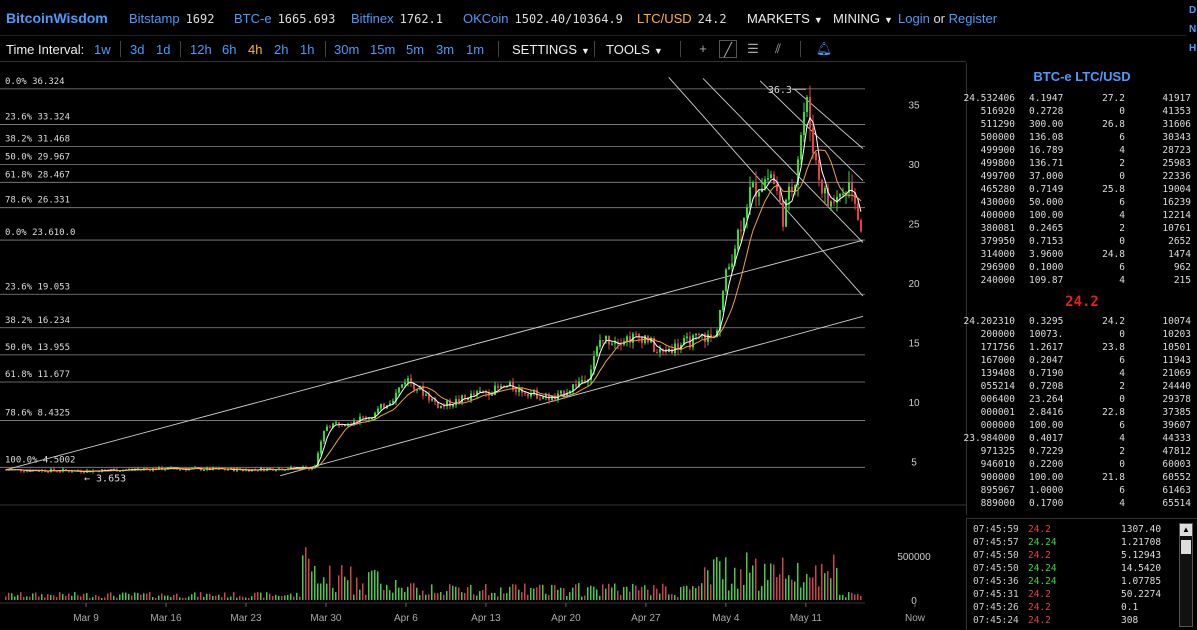  What do you see at coordinates (486, 618) in the screenshot?
I see `x-tick-label: Apr 13` at bounding box center [486, 618].